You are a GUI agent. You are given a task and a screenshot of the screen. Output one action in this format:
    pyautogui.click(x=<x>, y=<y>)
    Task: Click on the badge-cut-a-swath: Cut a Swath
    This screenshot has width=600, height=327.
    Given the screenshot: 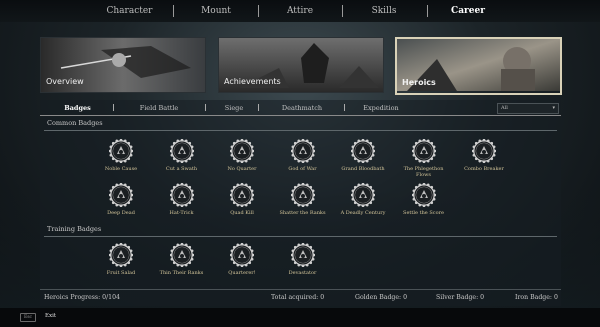 What is the action you would take?
    pyautogui.click(x=182, y=155)
    